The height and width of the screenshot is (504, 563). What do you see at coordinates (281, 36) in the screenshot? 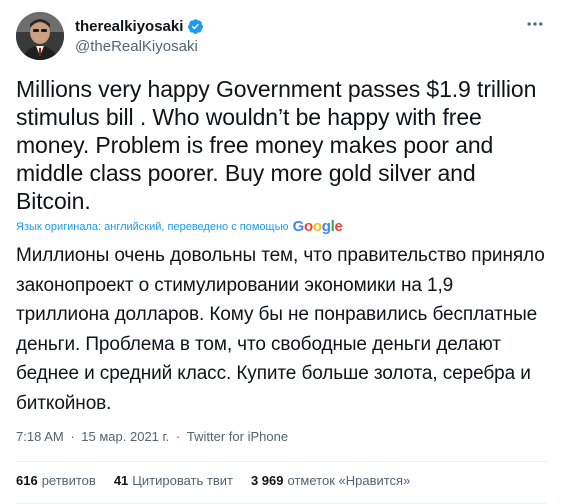
I see `tweet-header: therealkiyosaki @theRealKiyosaki` at bounding box center [281, 36].